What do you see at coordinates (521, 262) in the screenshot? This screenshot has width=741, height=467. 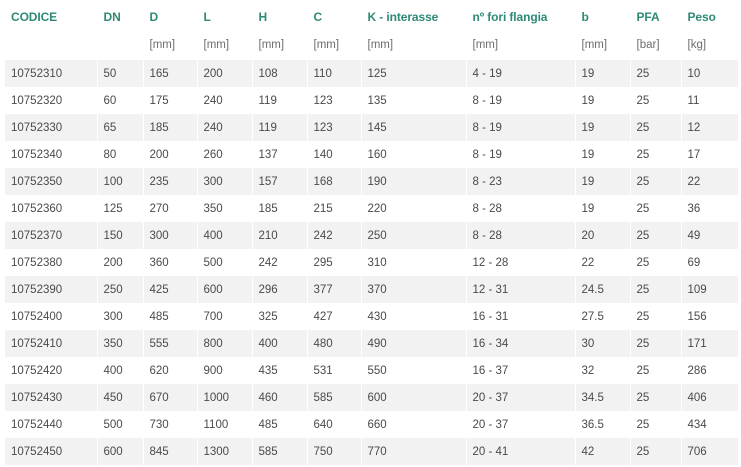 I see `cell-fori-flangia: 12 - 28` at bounding box center [521, 262].